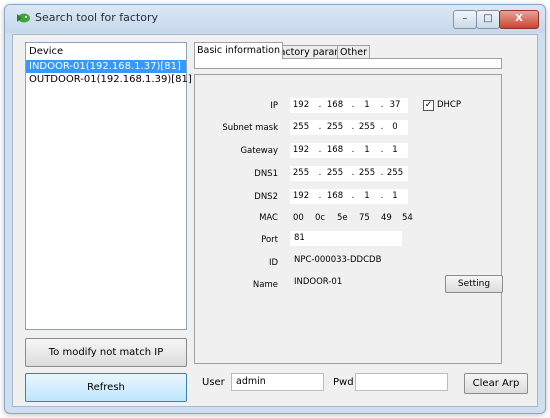  What do you see at coordinates (465, 19) in the screenshot?
I see `minimize-button: –` at bounding box center [465, 19].